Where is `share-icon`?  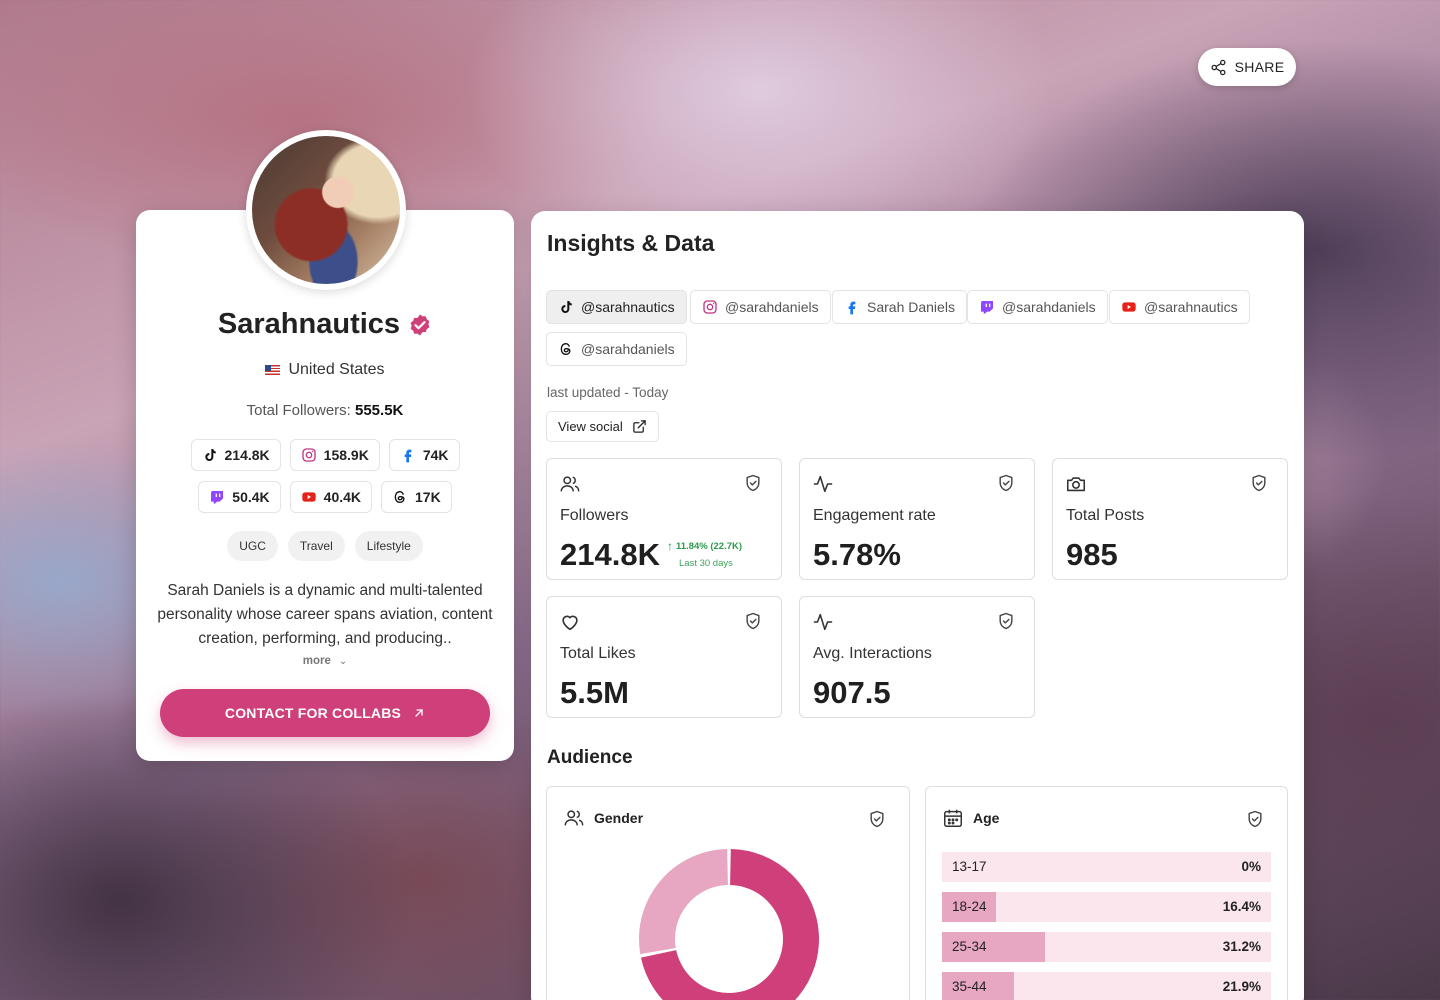 share-icon is located at coordinates (1218, 67).